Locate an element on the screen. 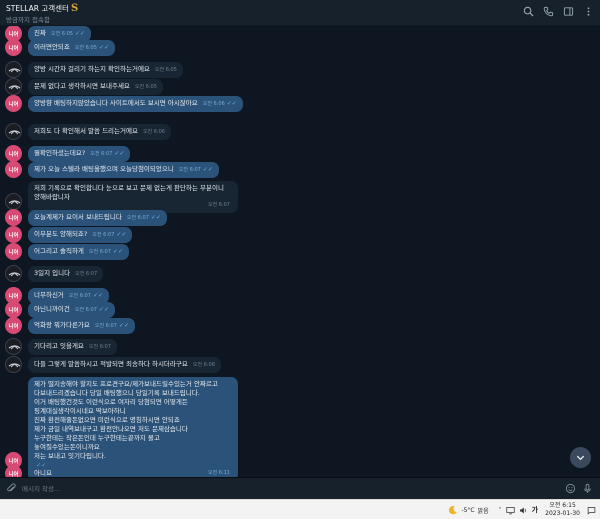  outgoing-message: 오늘계제가 요이서 보내드립니다 오전 6:07 ✓✓ is located at coordinates (97, 218).